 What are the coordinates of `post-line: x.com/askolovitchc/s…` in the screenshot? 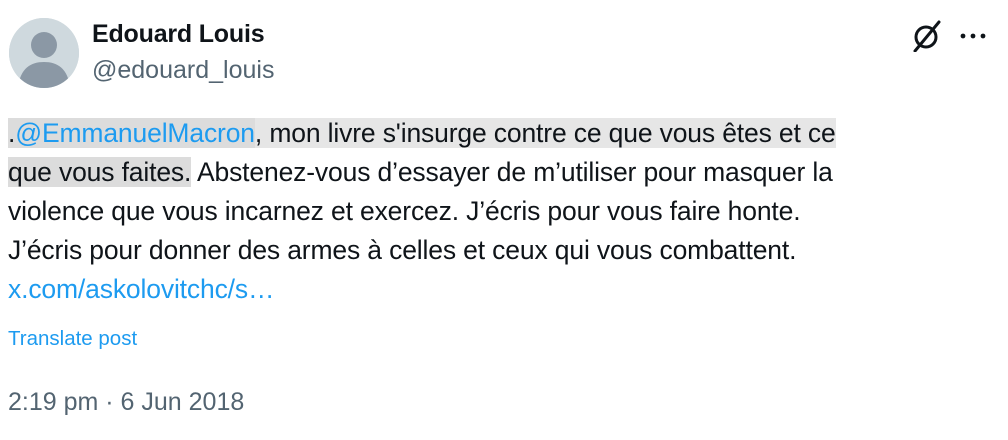 It's located at (500, 289).